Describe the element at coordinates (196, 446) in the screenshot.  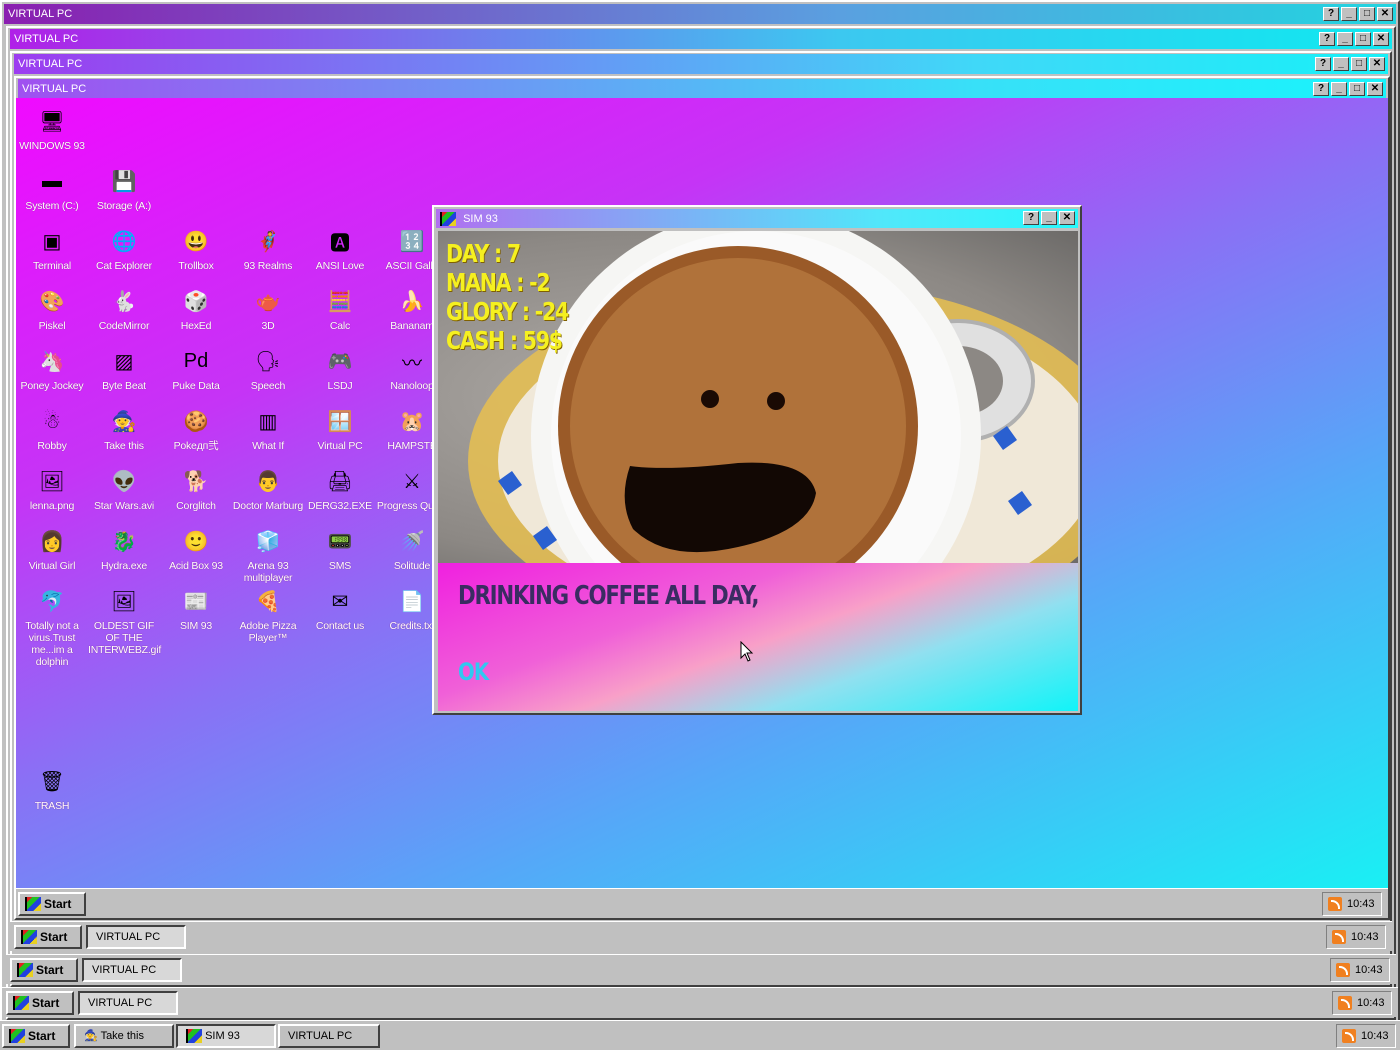
I see `desktop-icon-label: Pokeдп弐` at that location.